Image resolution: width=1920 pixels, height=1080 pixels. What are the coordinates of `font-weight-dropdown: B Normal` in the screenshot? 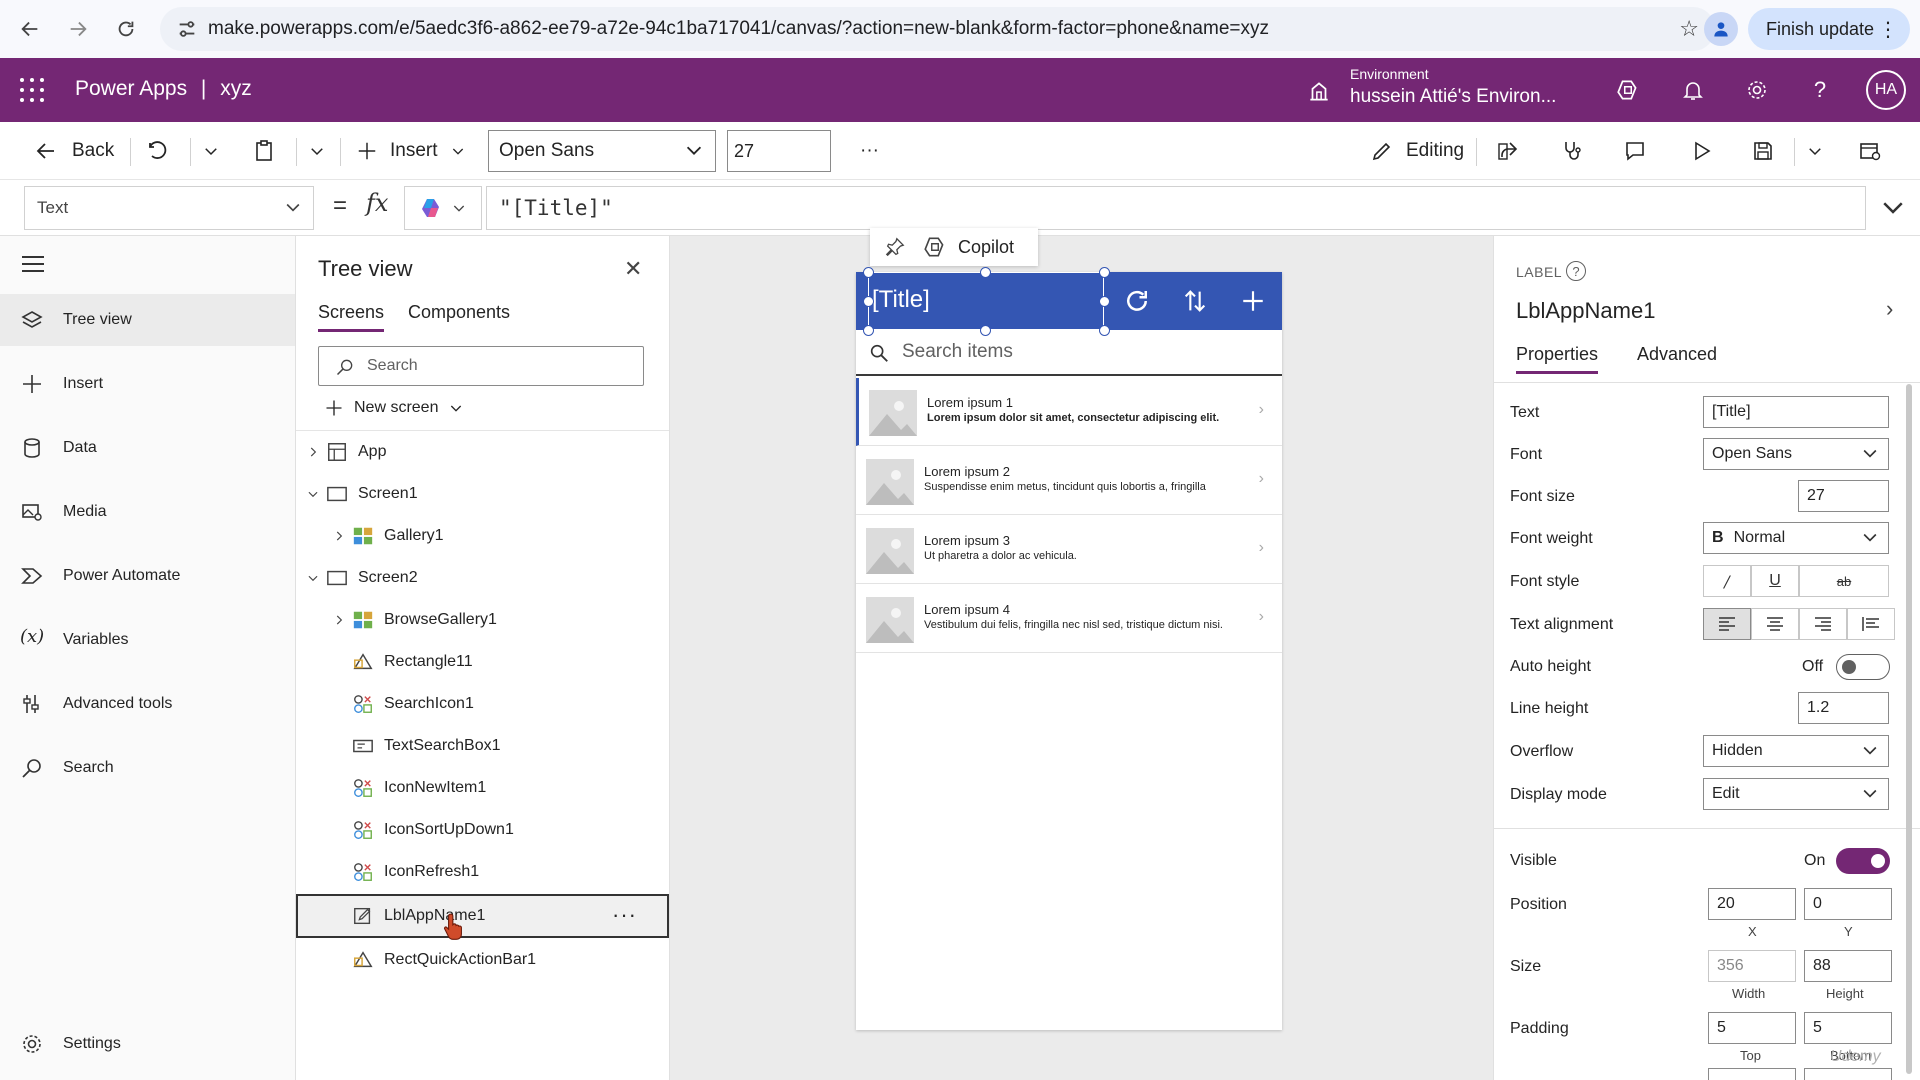 It's located at (1796, 538).